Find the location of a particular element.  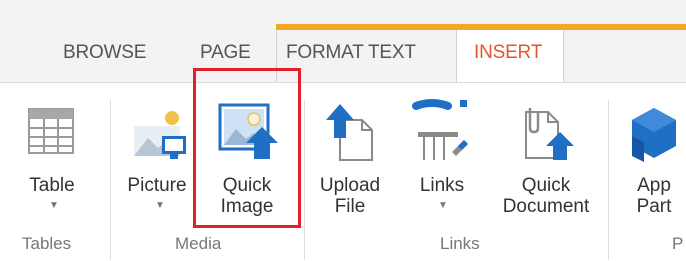

picture-icon is located at coordinates (160, 136).